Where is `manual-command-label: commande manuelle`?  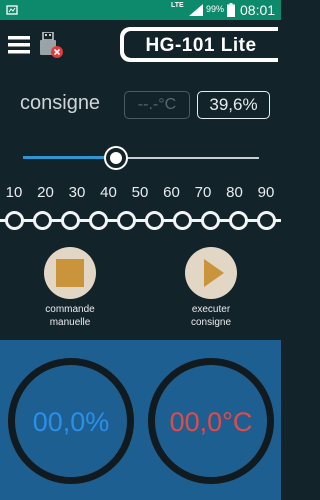 manual-command-label: commande manuelle is located at coordinates (70, 316).